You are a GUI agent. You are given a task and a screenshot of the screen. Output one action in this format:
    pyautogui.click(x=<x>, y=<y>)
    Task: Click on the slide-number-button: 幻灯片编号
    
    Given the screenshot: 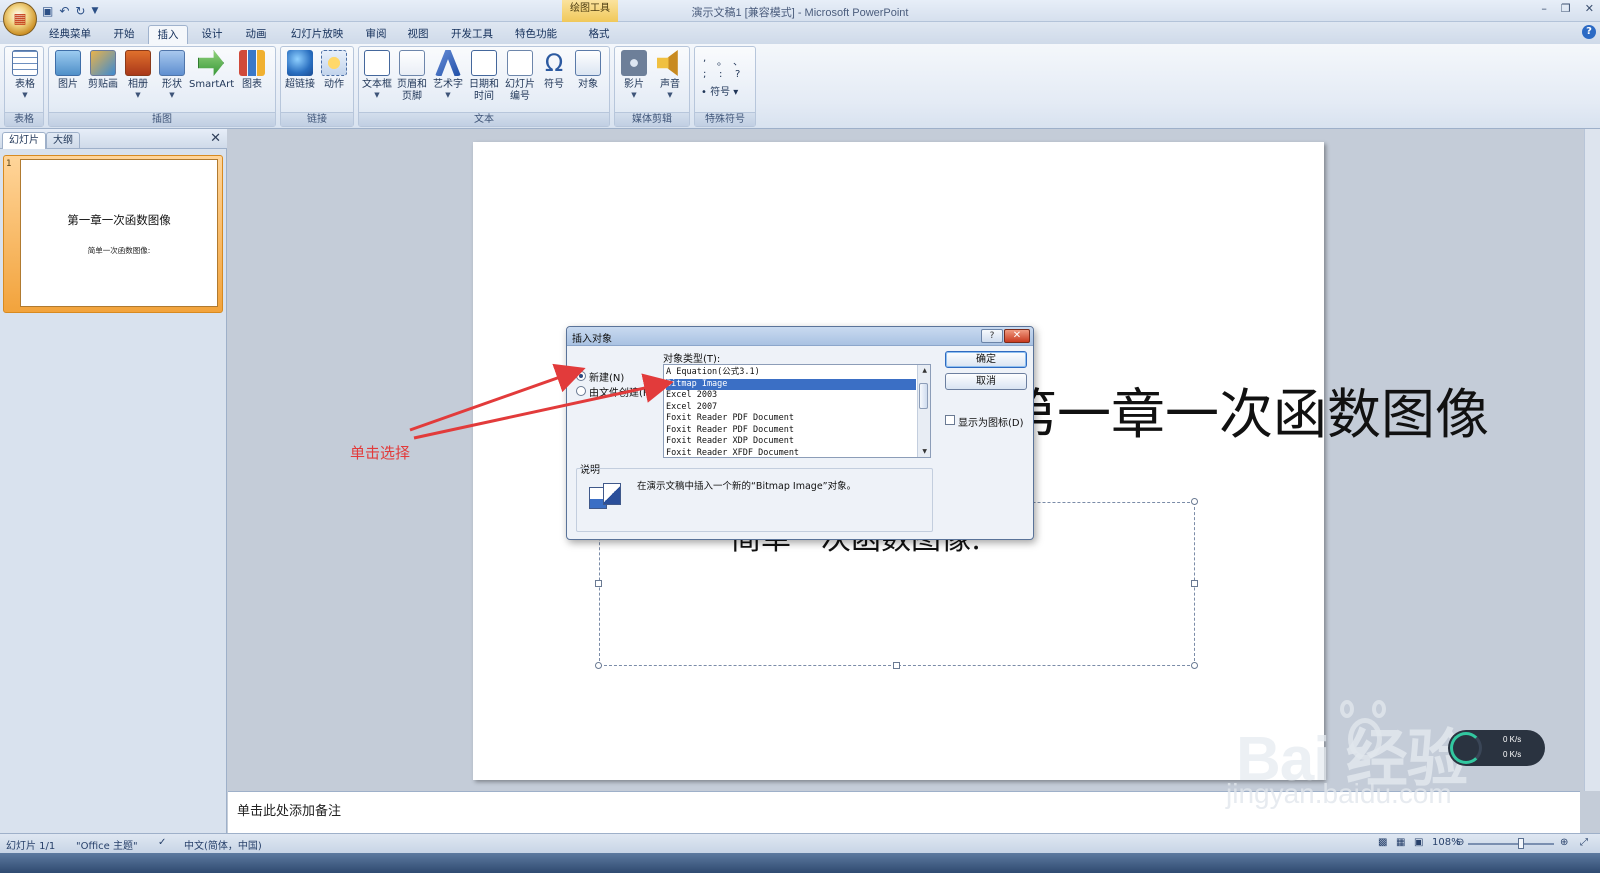 What is the action you would take?
    pyautogui.click(x=520, y=76)
    